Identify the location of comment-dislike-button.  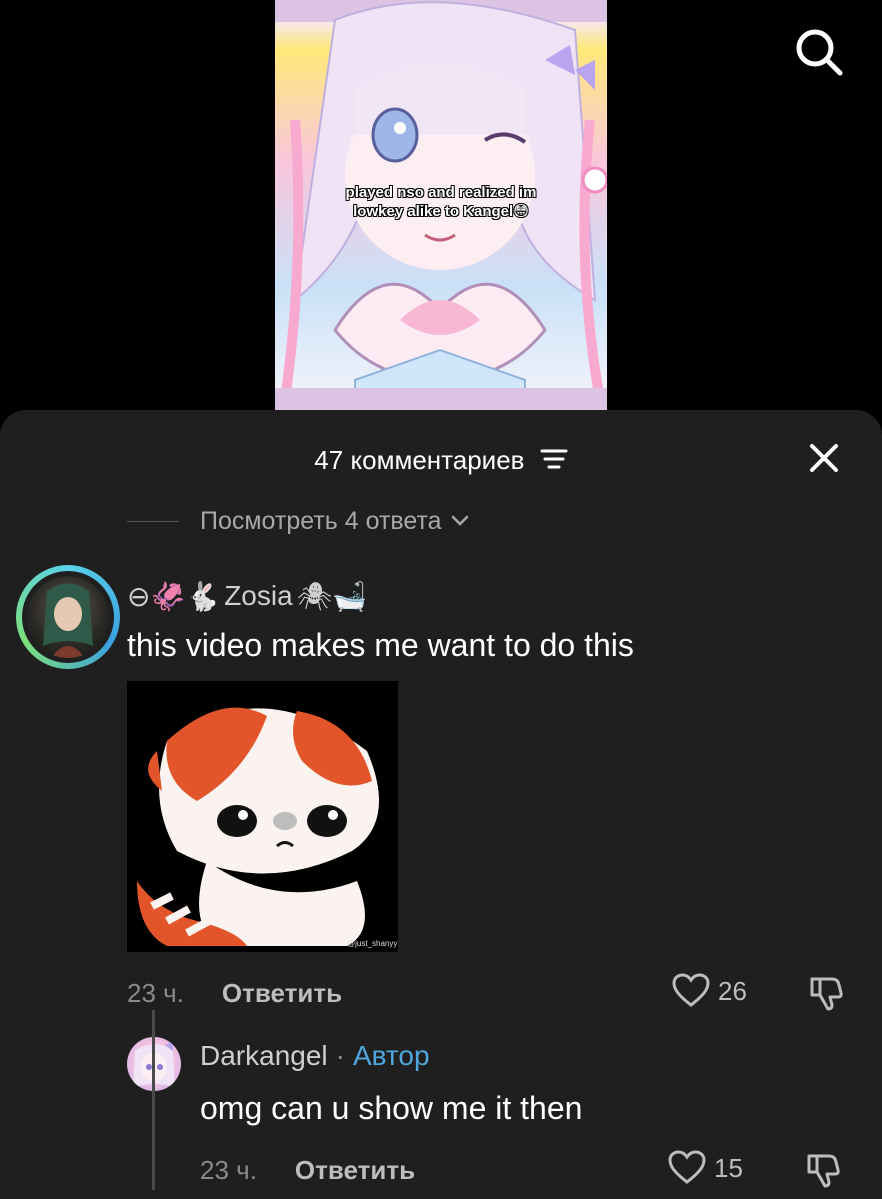
(826, 995).